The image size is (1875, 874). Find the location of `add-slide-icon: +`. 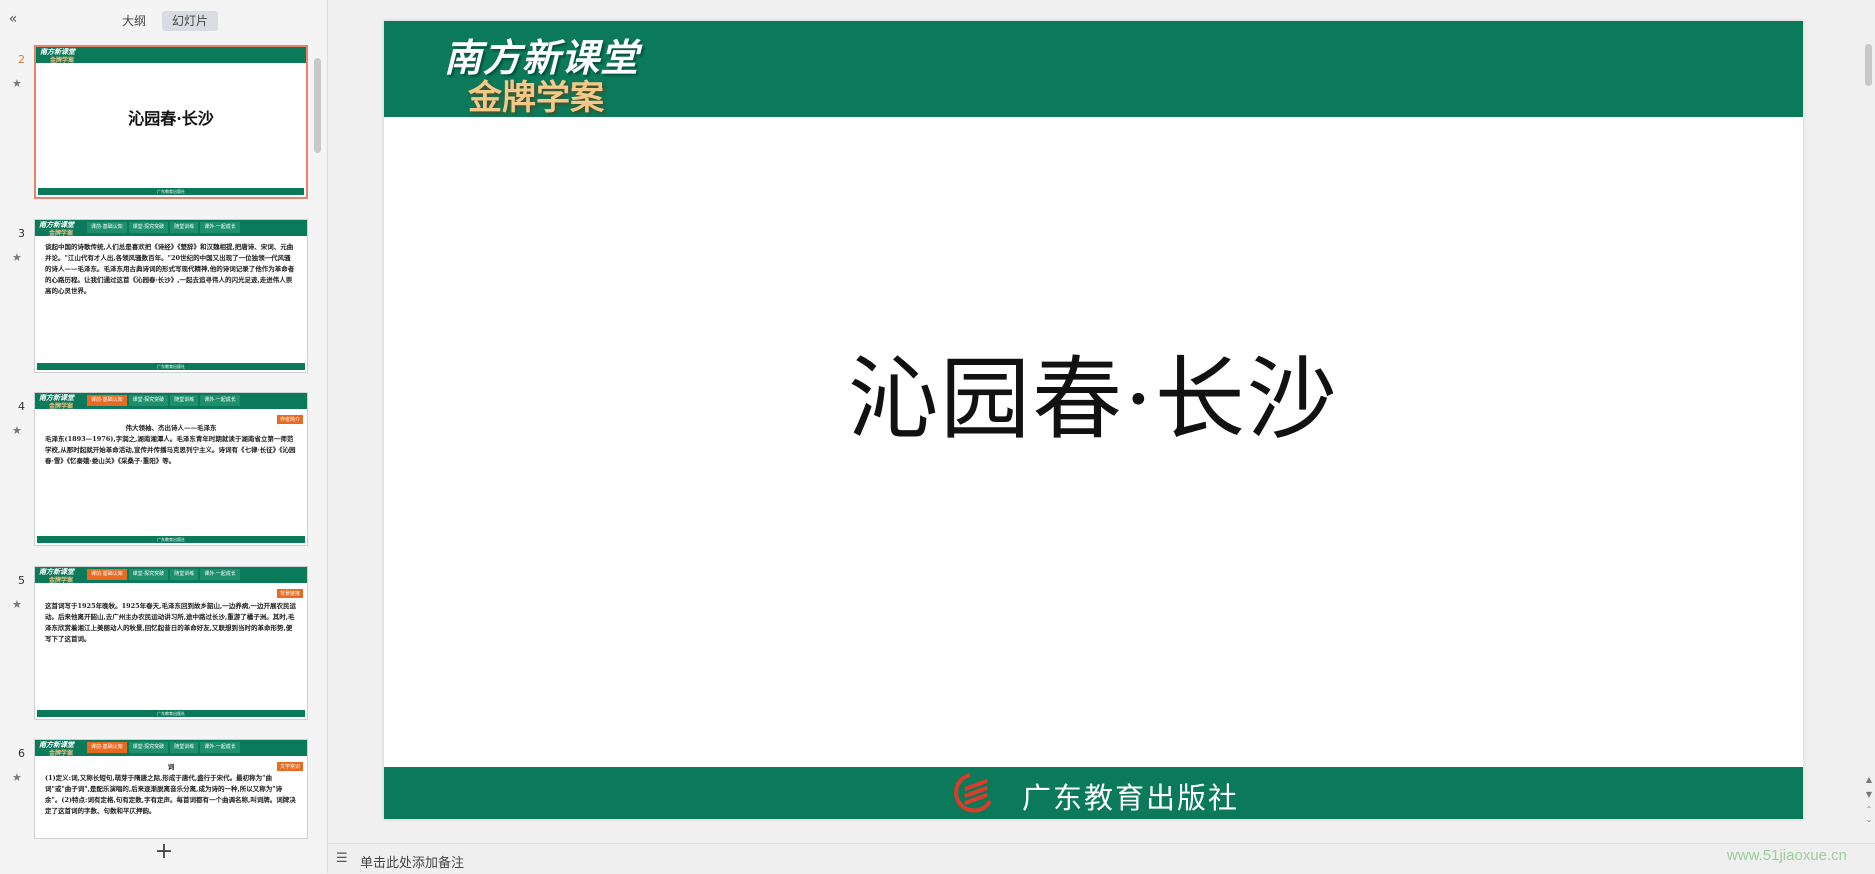

add-slide-icon: + is located at coordinates (164, 852).